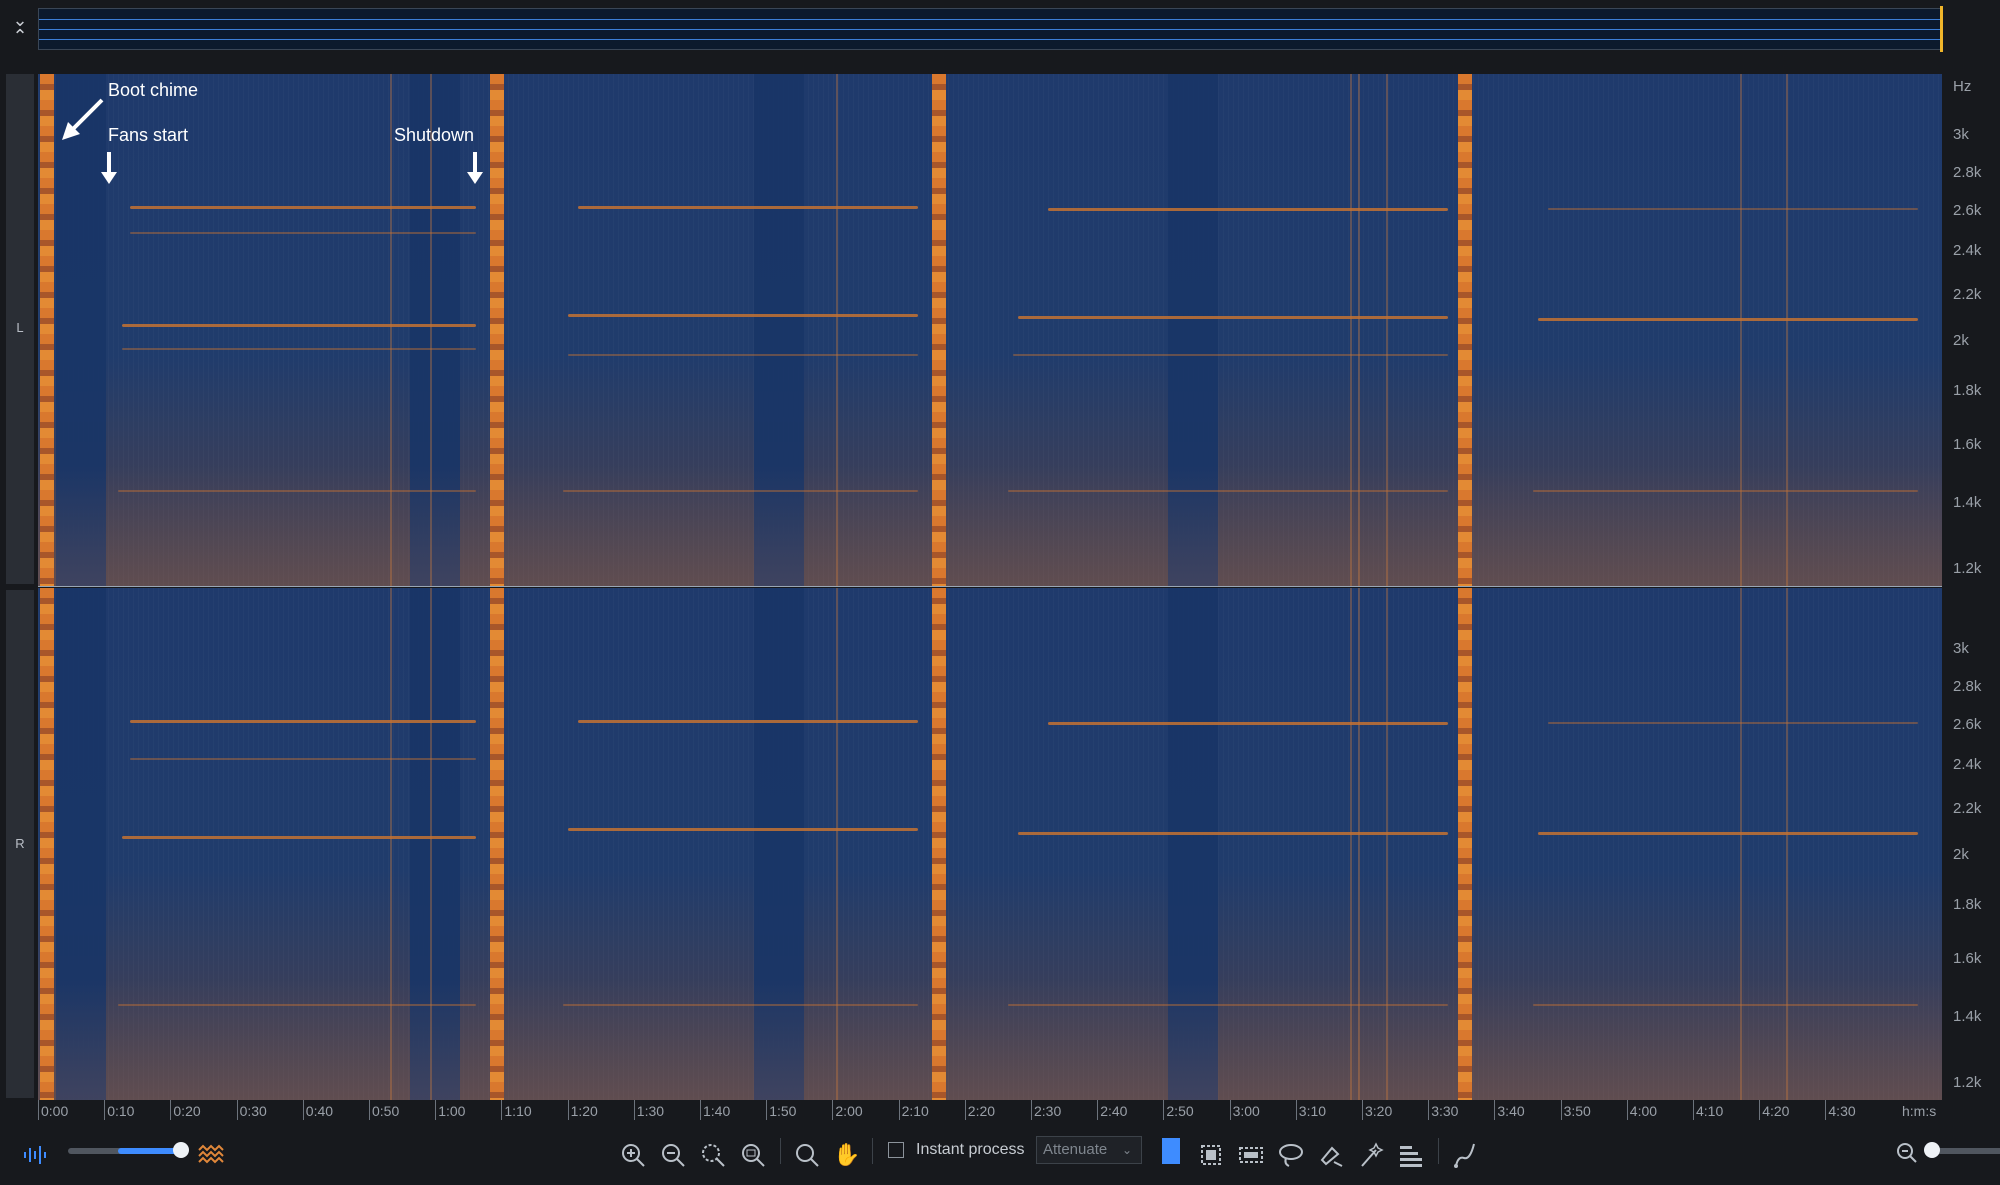  What do you see at coordinates (1907, 1153) in the screenshot?
I see `zoom-out-vertical-icon` at bounding box center [1907, 1153].